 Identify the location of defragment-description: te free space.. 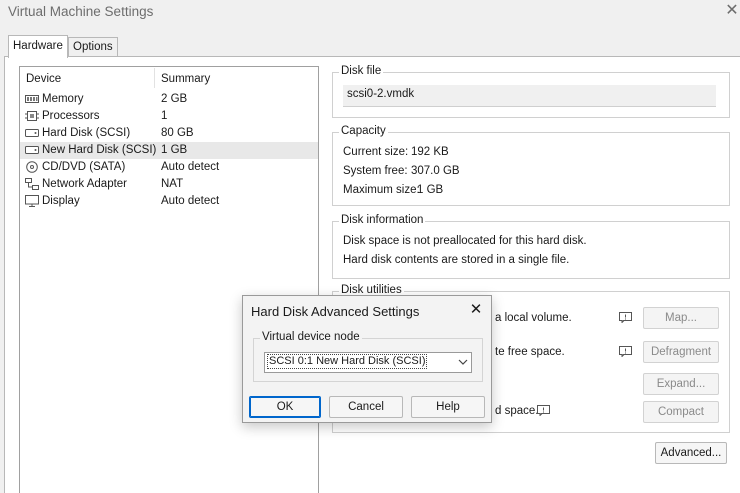
(530, 352).